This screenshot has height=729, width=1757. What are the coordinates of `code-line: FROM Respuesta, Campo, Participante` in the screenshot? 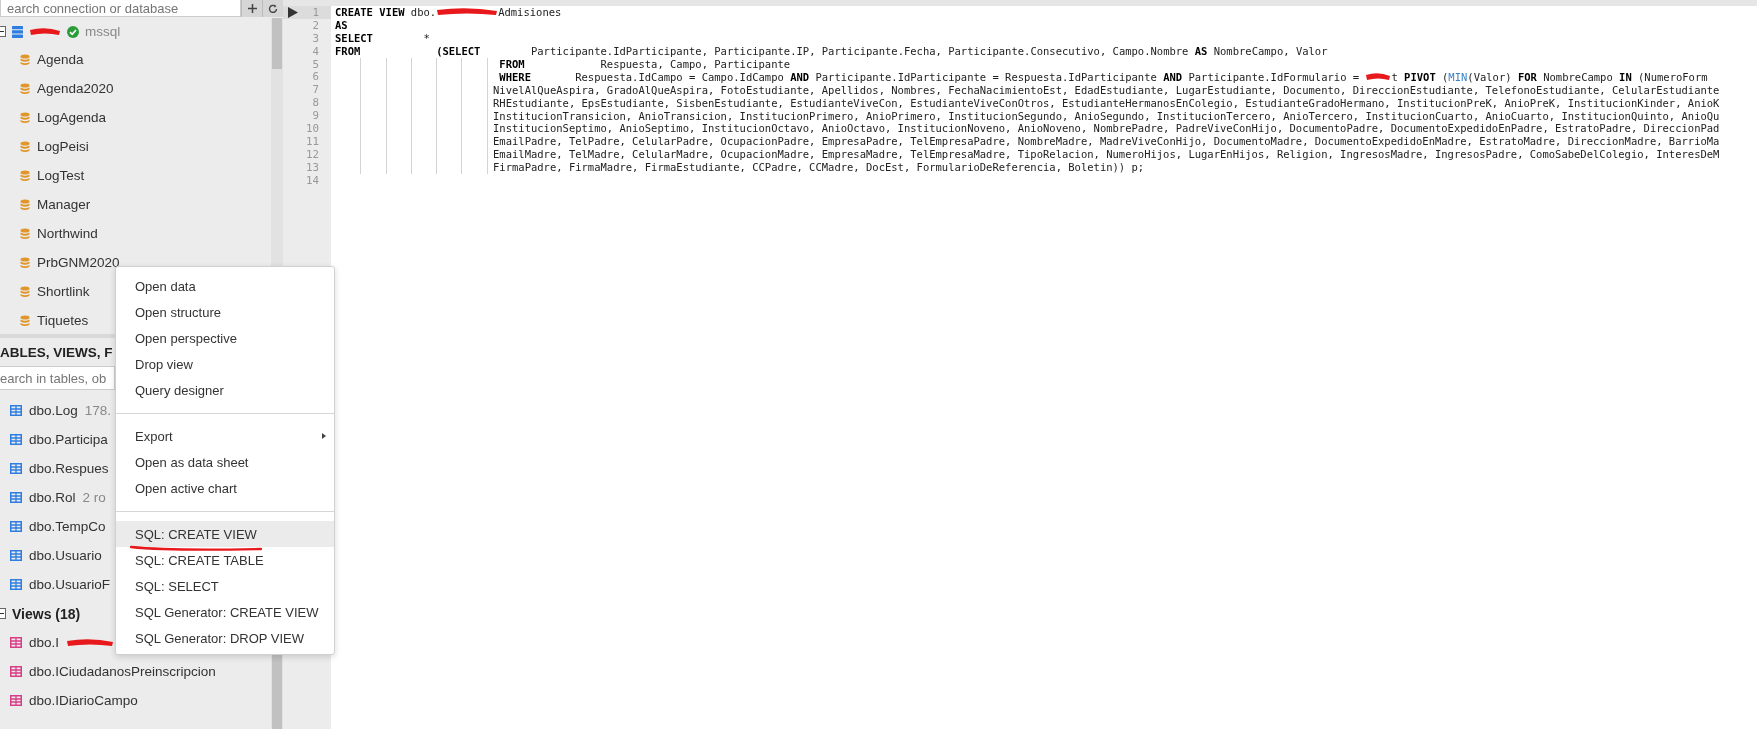 It's located at (563, 64).